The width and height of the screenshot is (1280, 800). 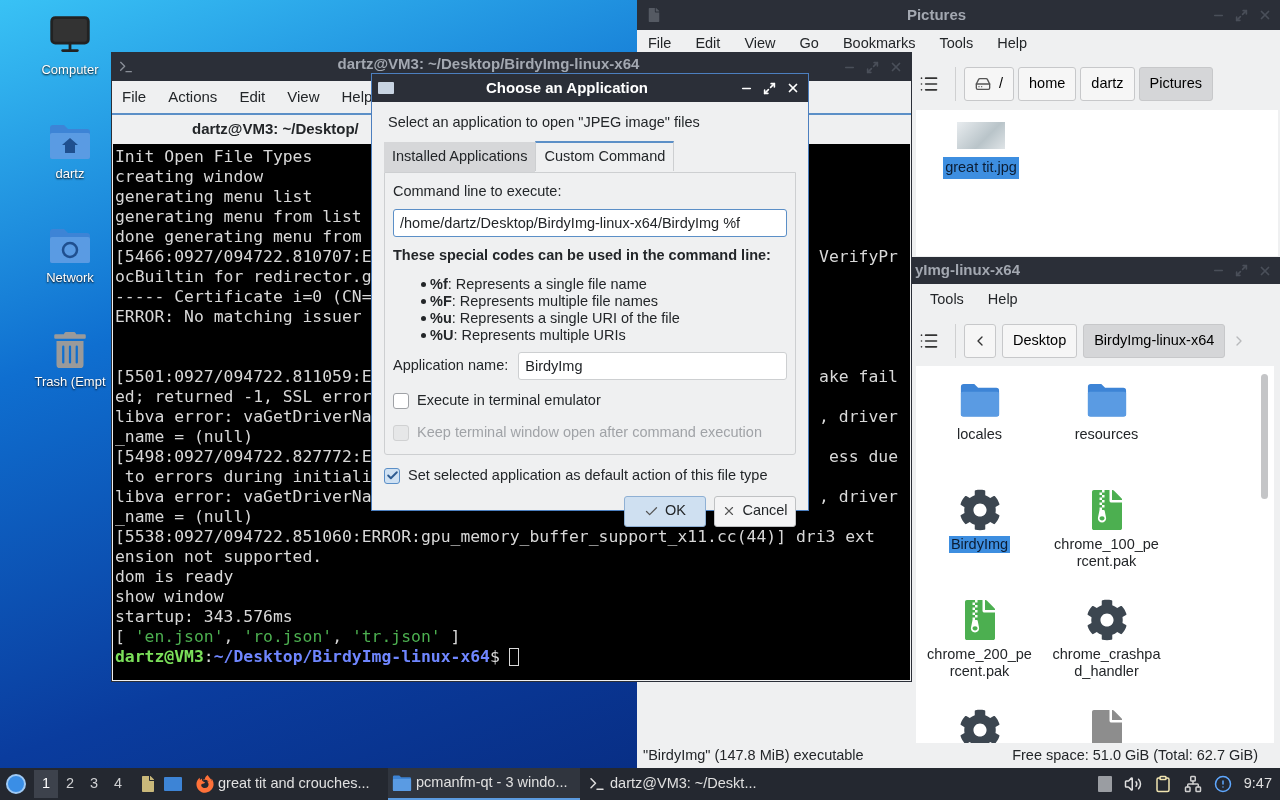 What do you see at coordinates (219, 557) in the screenshot?
I see `terminal-text: ension not supported.` at bounding box center [219, 557].